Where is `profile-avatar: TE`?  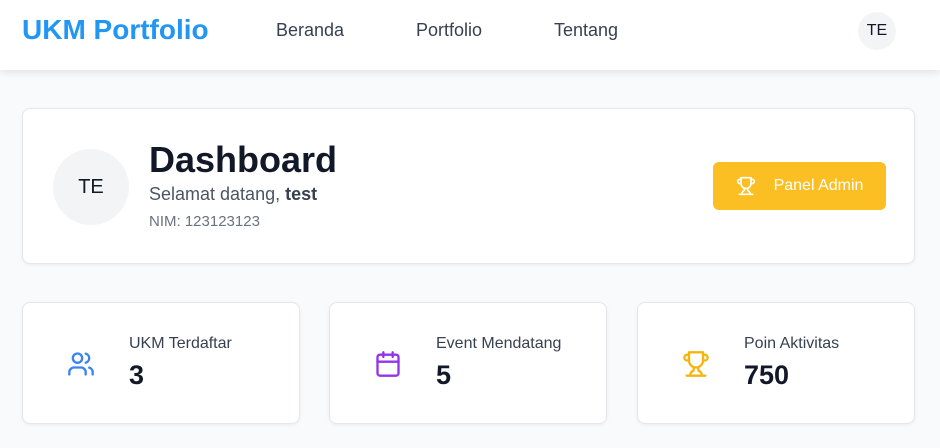
profile-avatar: TE is located at coordinates (91, 187).